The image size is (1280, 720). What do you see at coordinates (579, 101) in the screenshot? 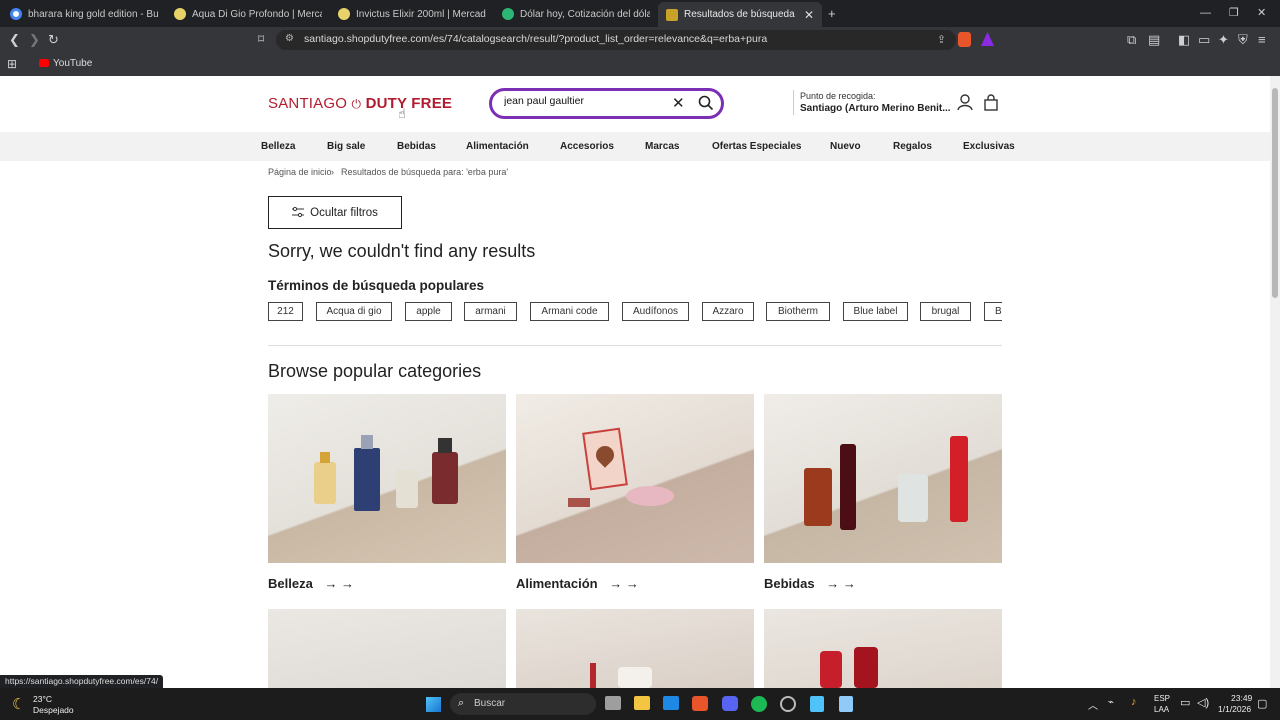
I see `search-input` at bounding box center [579, 101].